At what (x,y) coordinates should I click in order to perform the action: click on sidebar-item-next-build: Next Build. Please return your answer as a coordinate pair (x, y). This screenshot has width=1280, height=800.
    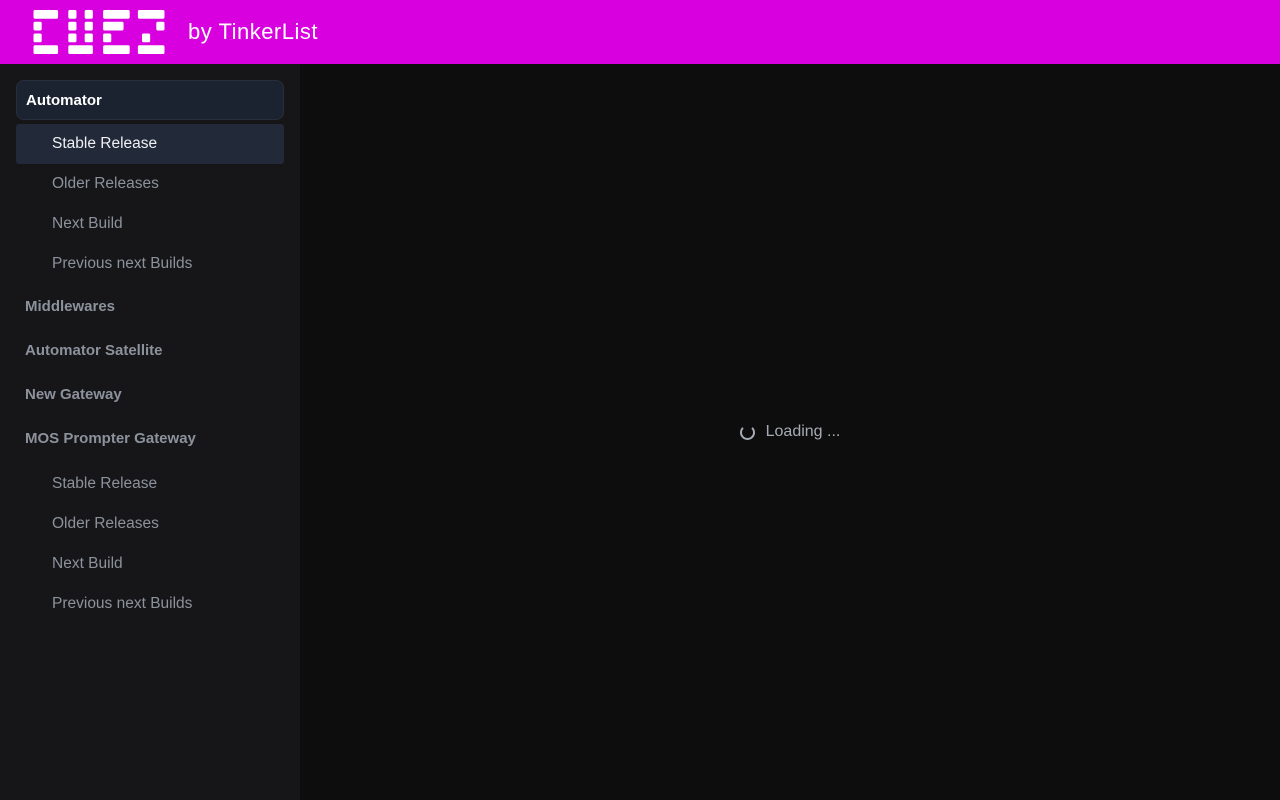
    Looking at the image, I should click on (150, 224).